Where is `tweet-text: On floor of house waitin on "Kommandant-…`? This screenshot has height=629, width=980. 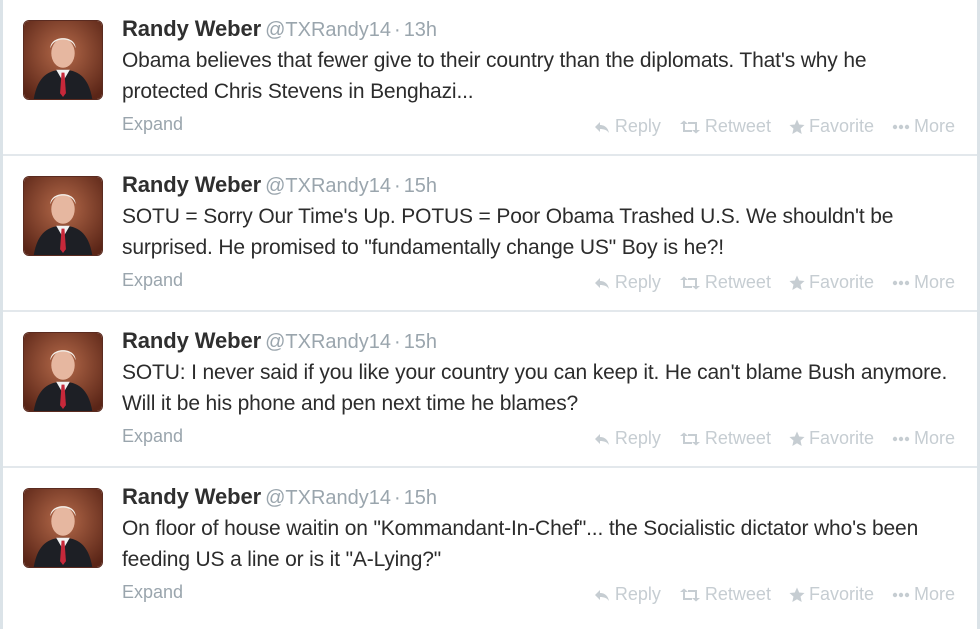 tweet-text: On floor of house waitin on "Kommandant-… is located at coordinates (520, 544).